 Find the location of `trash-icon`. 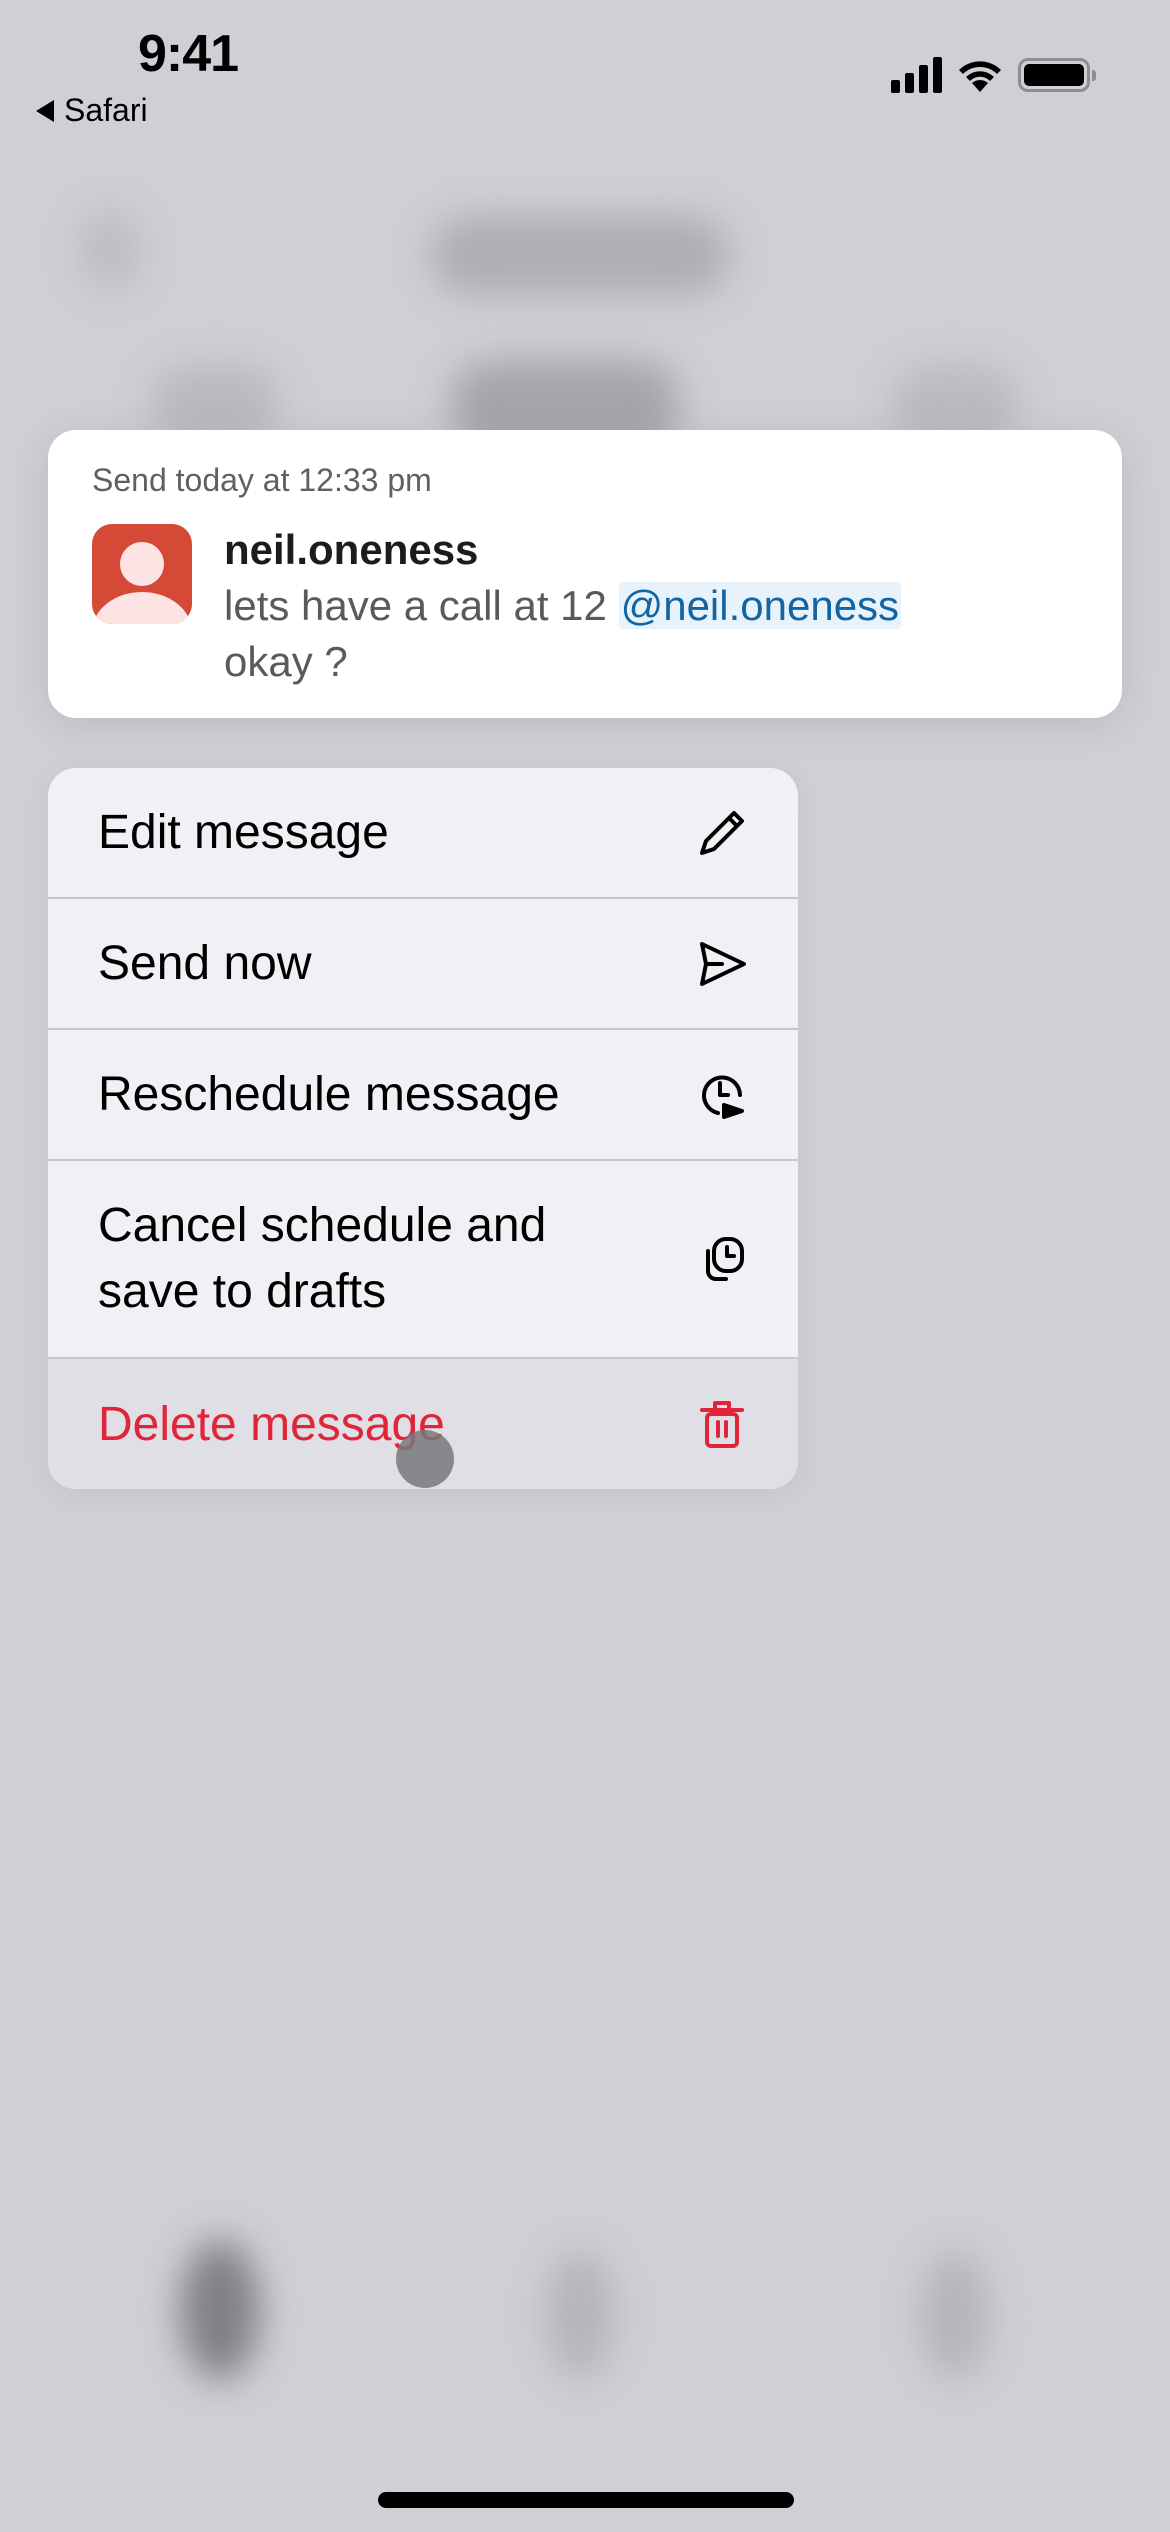

trash-icon is located at coordinates (722, 1424).